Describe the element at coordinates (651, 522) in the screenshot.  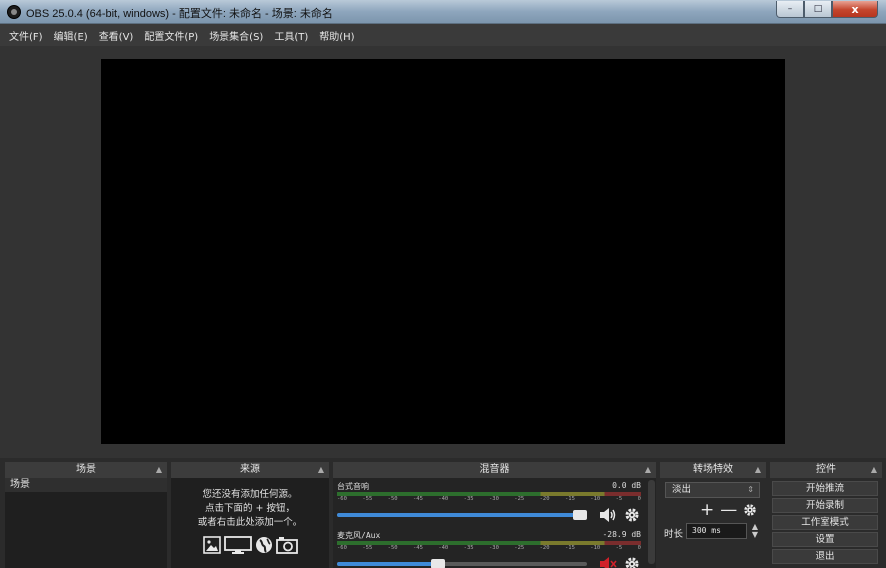
I see `mixer-scrollbar` at that location.